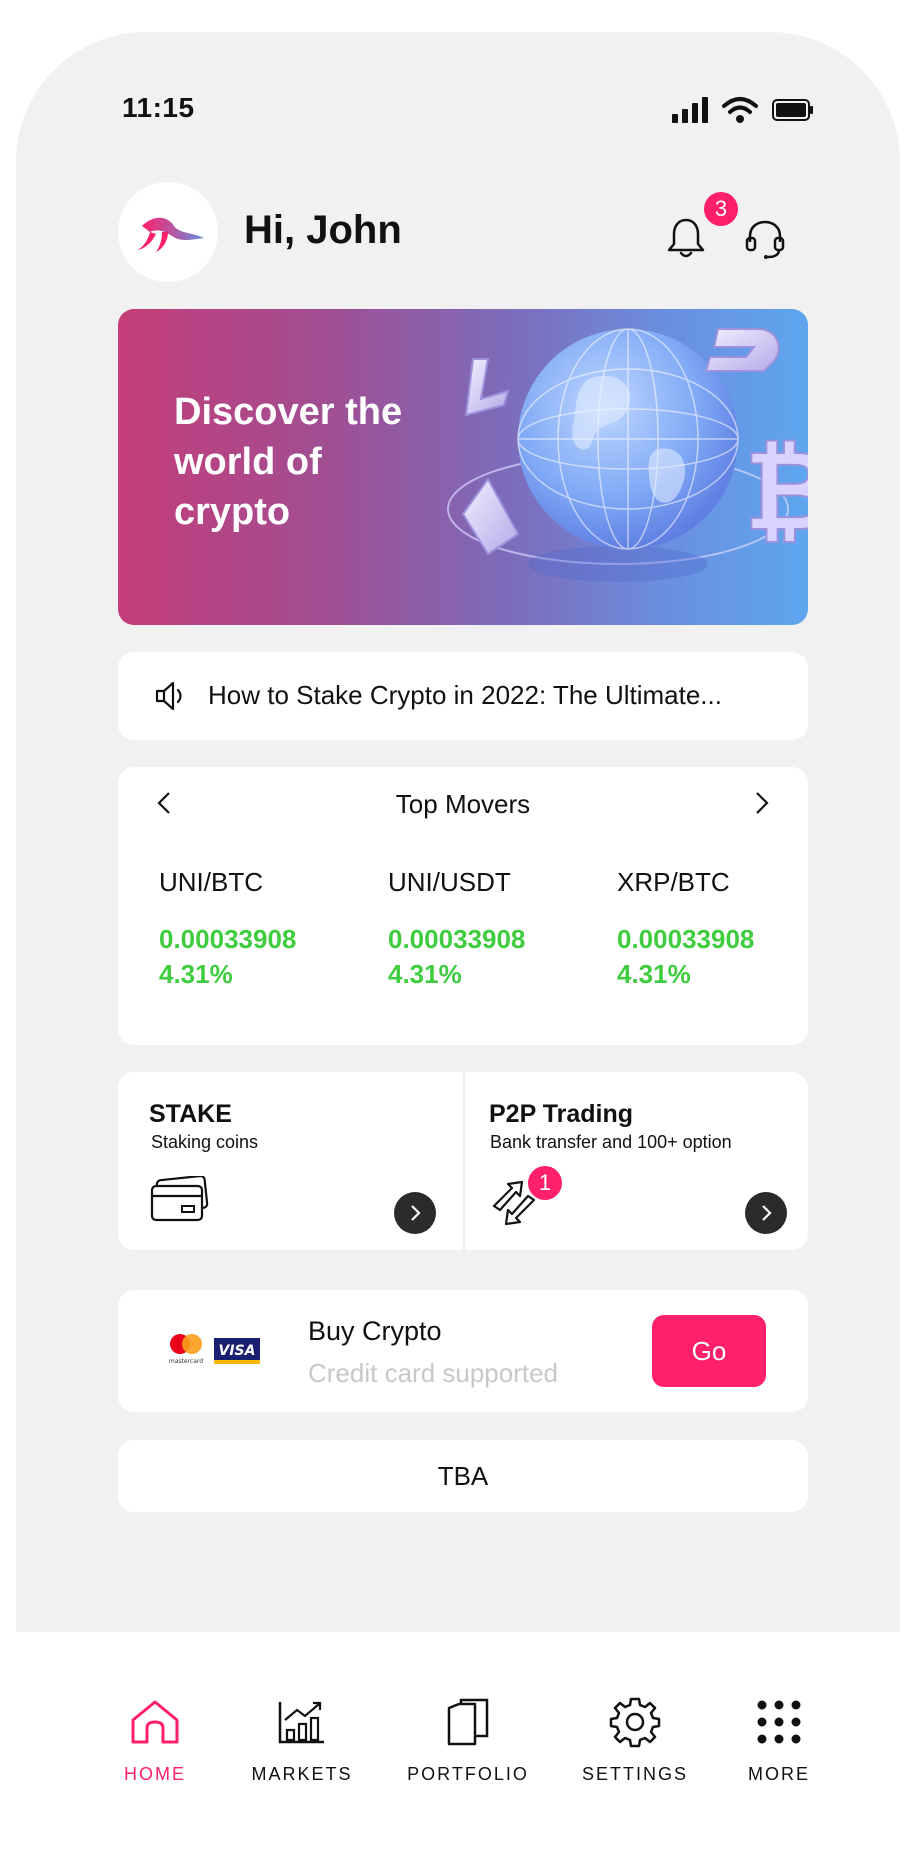 The image size is (916, 1864). I want to click on mover-item: UNI/BTC 0.00033908 4.31%, so click(259, 928).